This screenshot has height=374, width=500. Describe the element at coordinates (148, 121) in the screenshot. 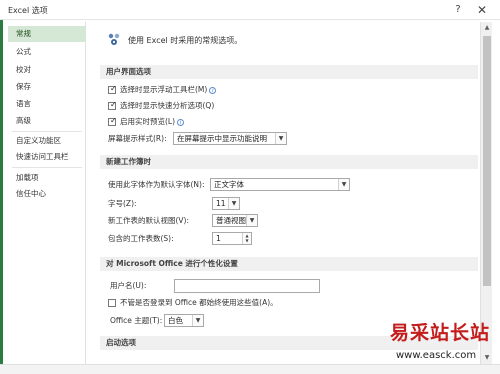

I see `live-preview-label: 启用实时预览(L)` at that location.